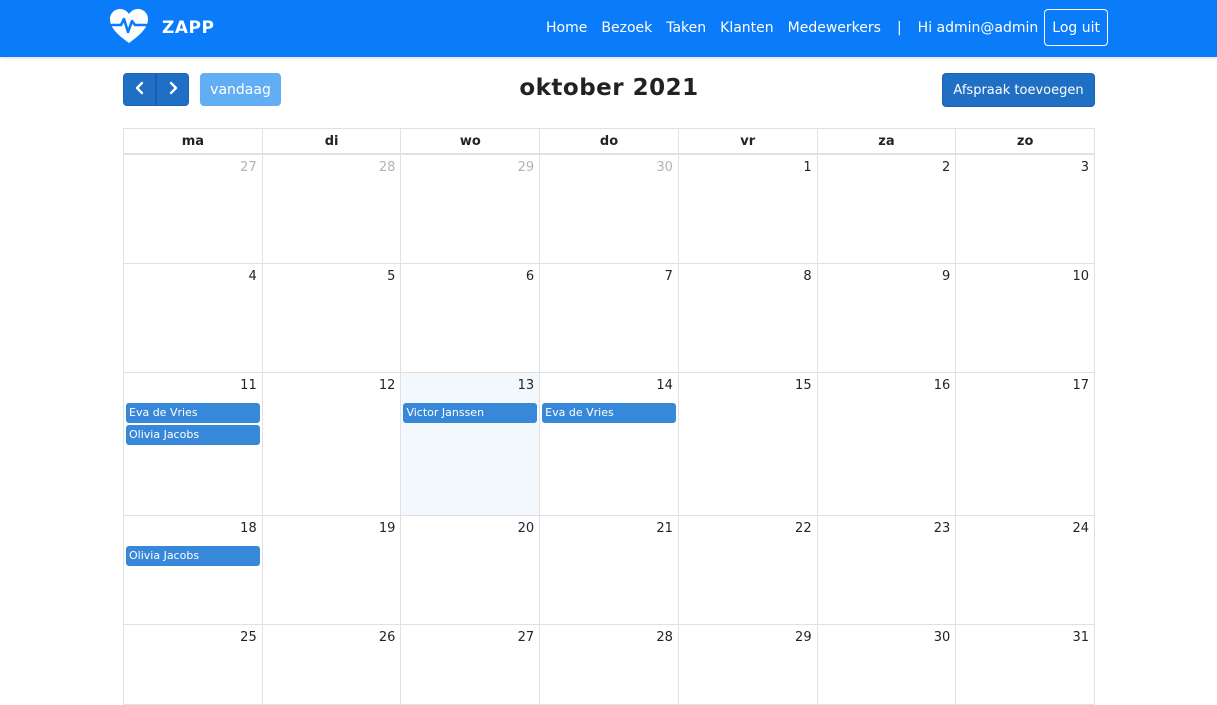 The height and width of the screenshot is (705, 1217). What do you see at coordinates (193, 664) in the screenshot?
I see `calendar-day-cell: 25` at bounding box center [193, 664].